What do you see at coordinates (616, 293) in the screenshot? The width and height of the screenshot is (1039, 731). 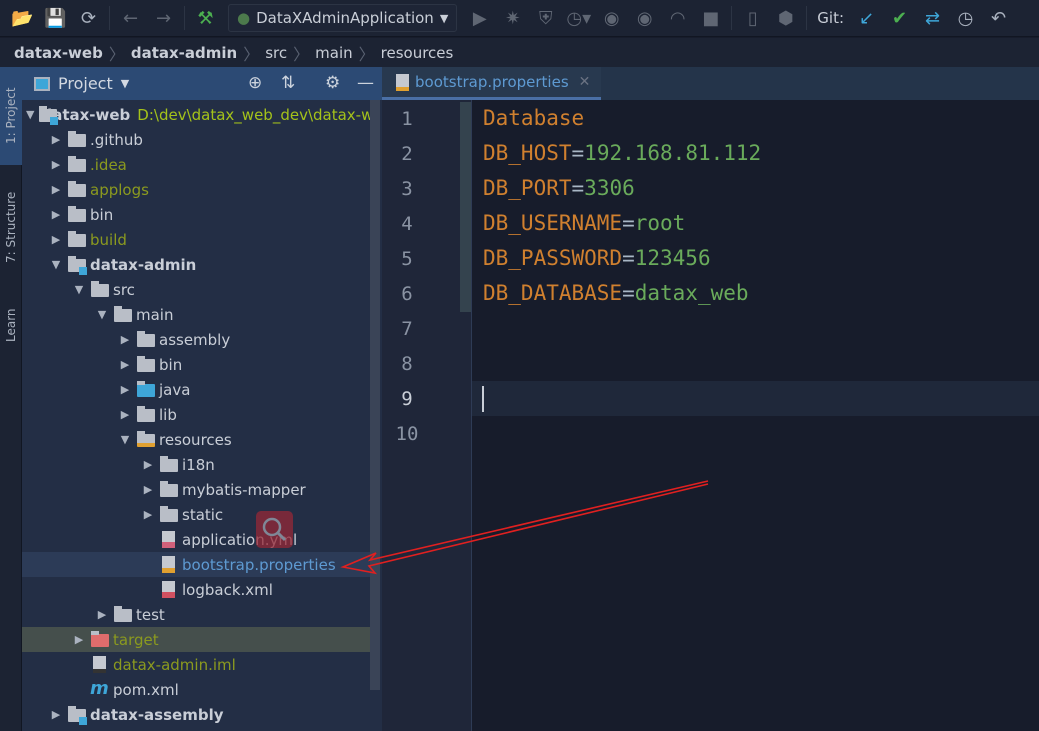 I see `code-line: DB_DATABASE=datax_web` at bounding box center [616, 293].